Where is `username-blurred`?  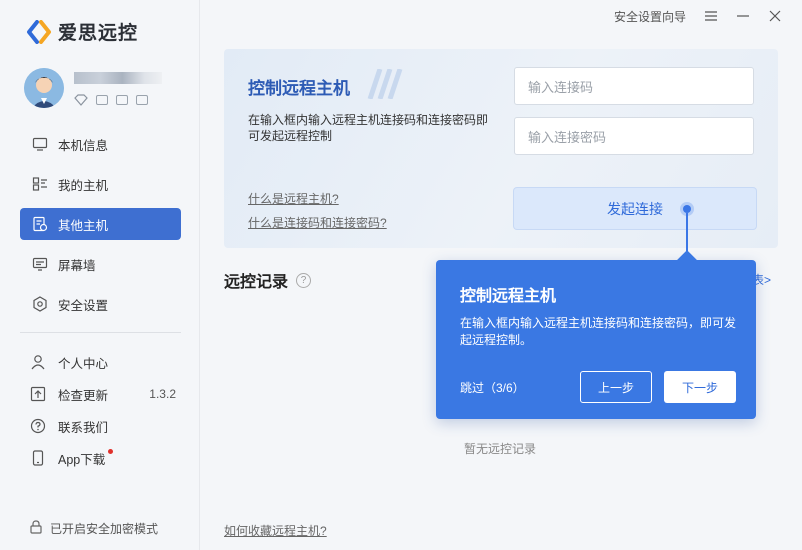
username-blurred is located at coordinates (118, 78).